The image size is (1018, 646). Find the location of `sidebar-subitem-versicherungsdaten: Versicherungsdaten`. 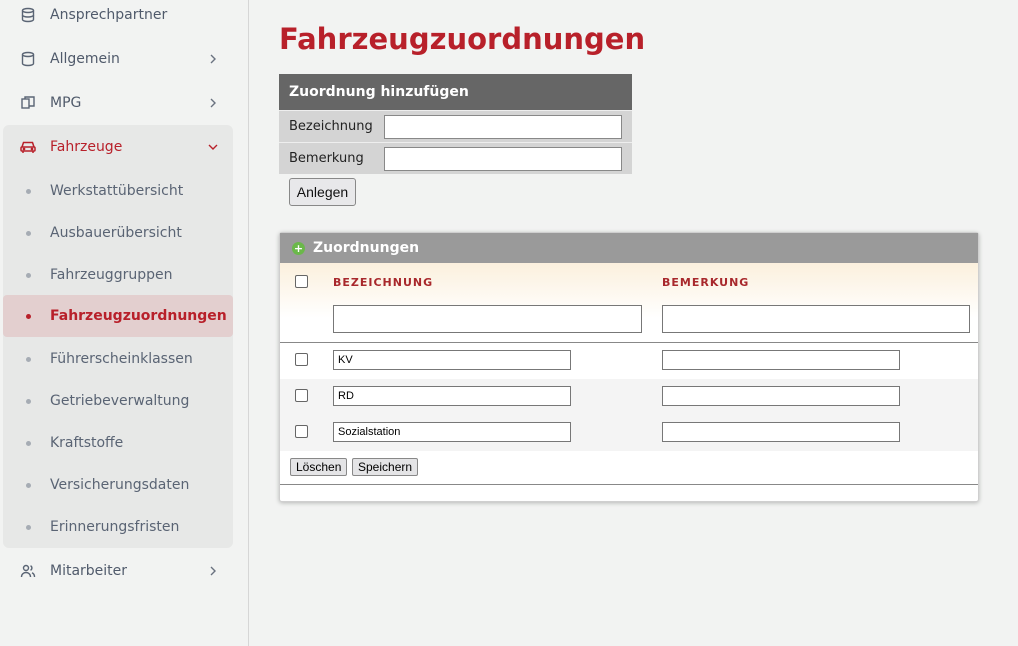

sidebar-subitem-versicherungsdaten: Versicherungsdaten is located at coordinates (118, 485).